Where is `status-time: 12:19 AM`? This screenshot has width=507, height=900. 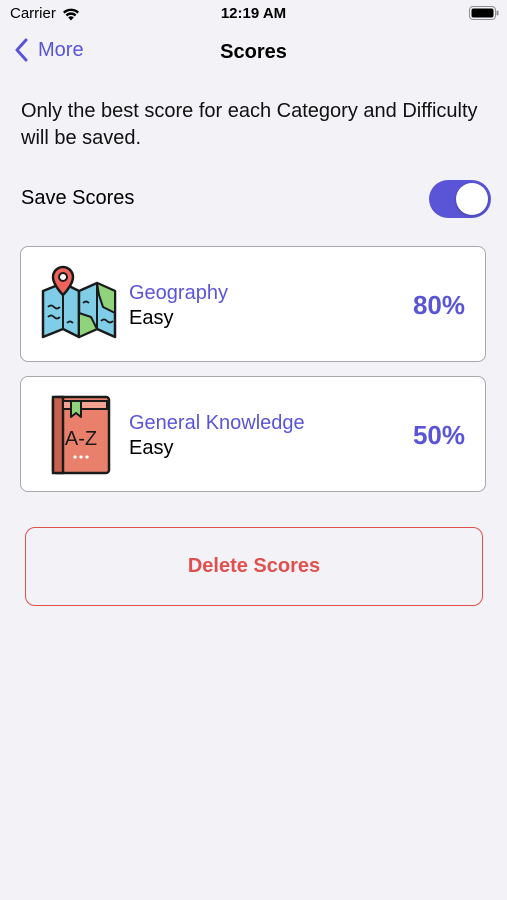 status-time: 12:19 AM is located at coordinates (253, 13).